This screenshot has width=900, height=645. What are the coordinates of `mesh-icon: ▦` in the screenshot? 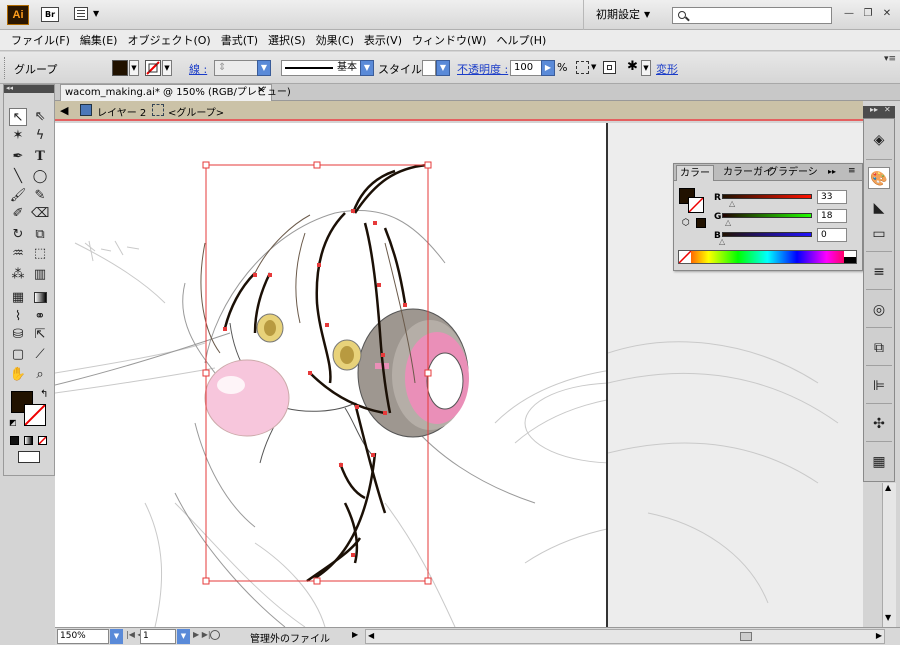 It's located at (18, 298).